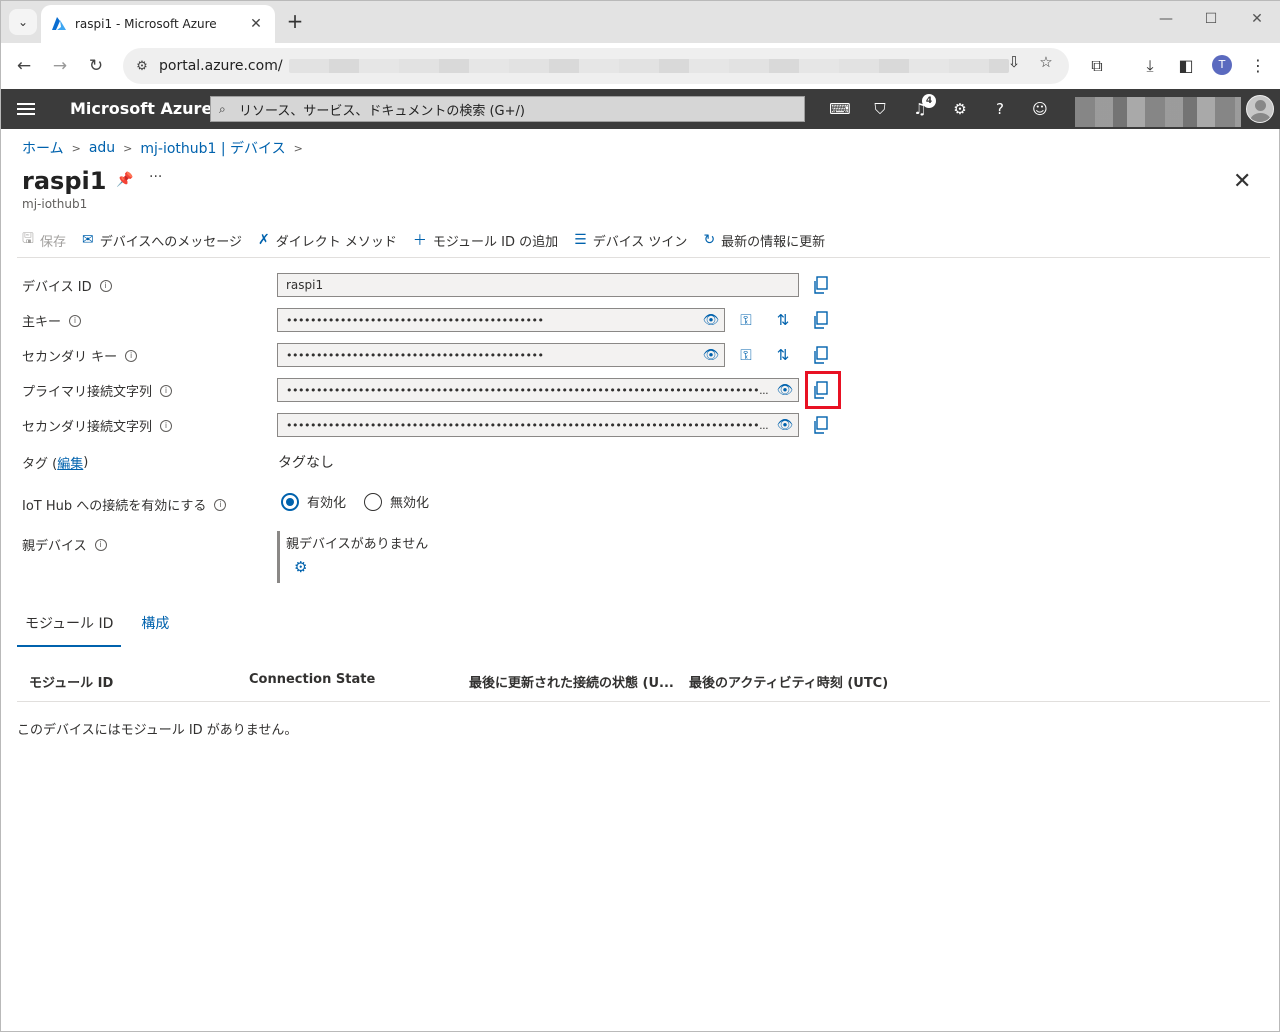 This screenshot has height=1032, width=1280. Describe the element at coordinates (1260, 109) in the screenshot. I see `account-avatar` at that location.